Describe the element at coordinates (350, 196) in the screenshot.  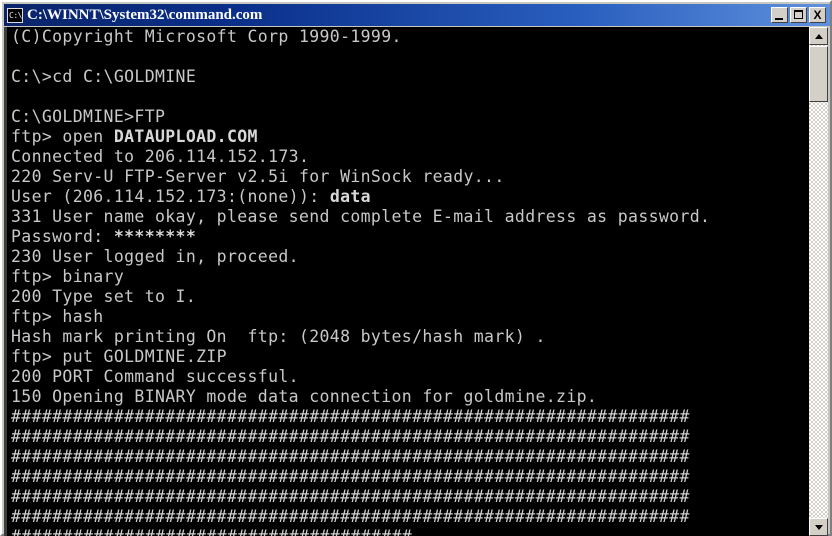
I see `terminal-user-input: data` at that location.